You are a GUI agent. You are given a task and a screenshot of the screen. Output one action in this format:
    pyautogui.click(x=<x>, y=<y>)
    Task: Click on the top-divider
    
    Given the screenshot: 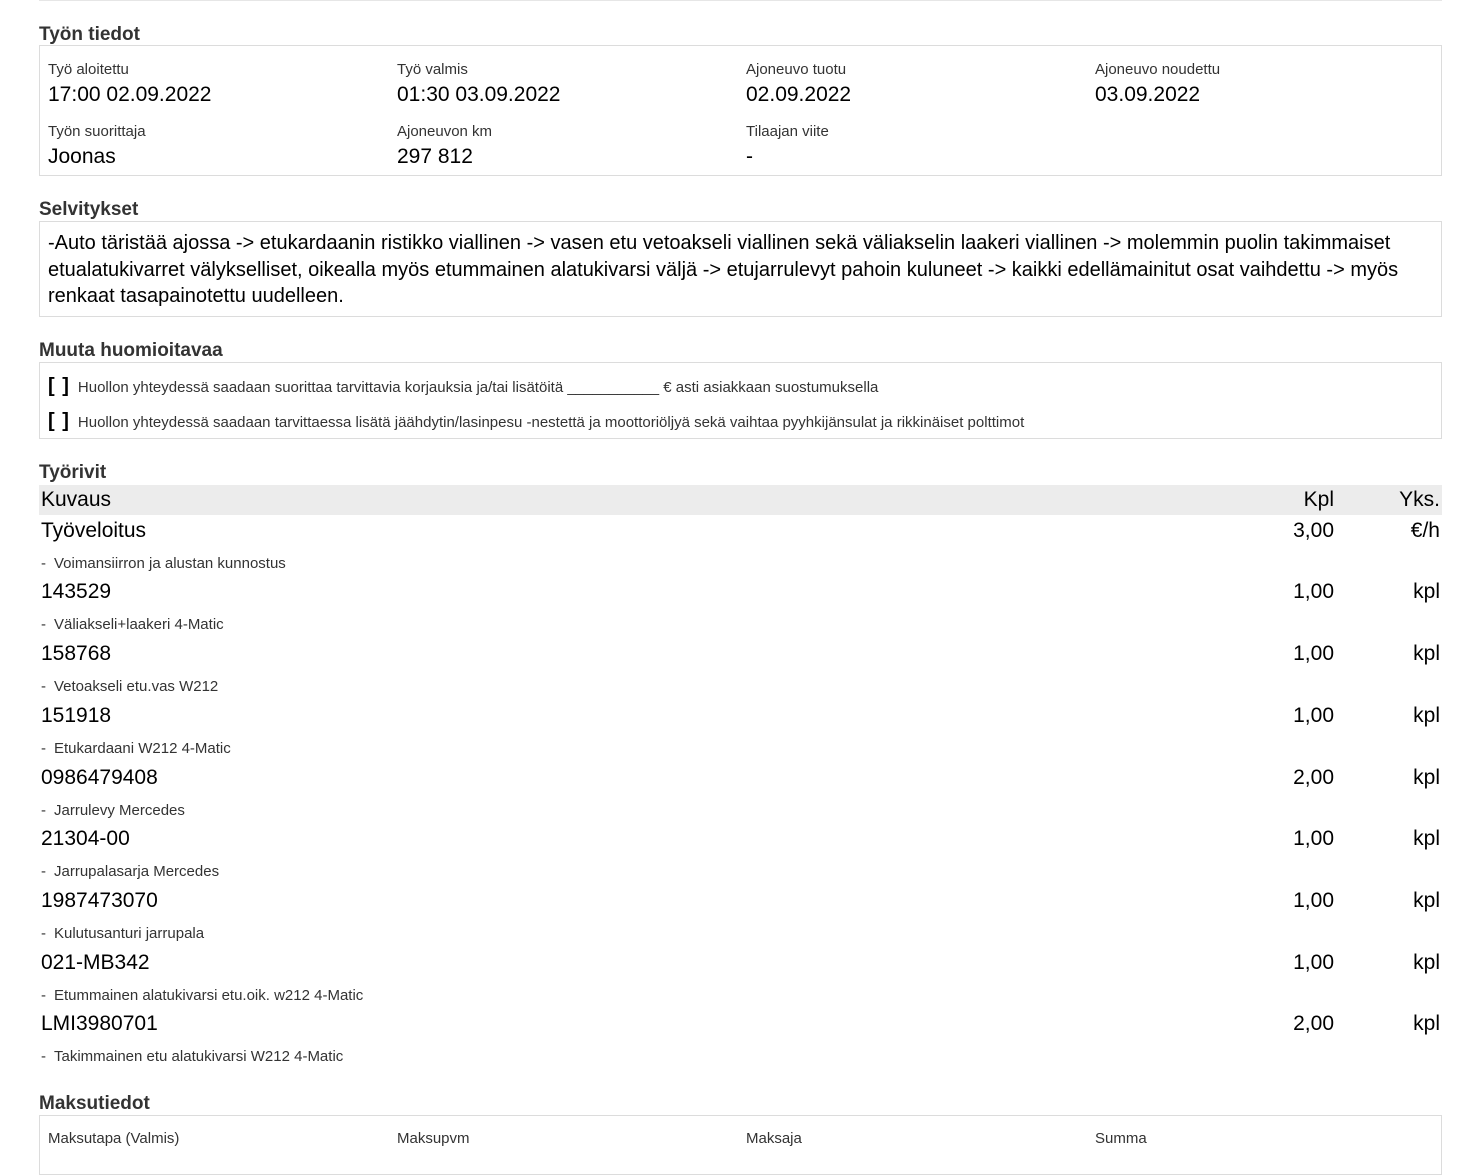 What is the action you would take?
    pyautogui.click(x=740, y=0)
    